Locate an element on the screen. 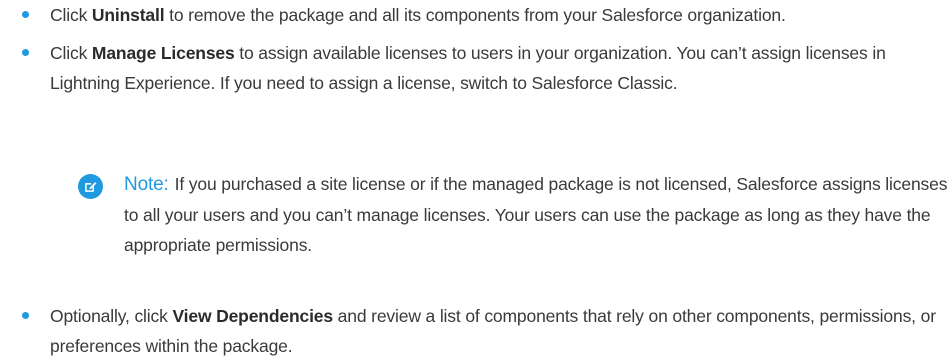 The image size is (951, 363). uninstall-label: Uninstall is located at coordinates (128, 15).